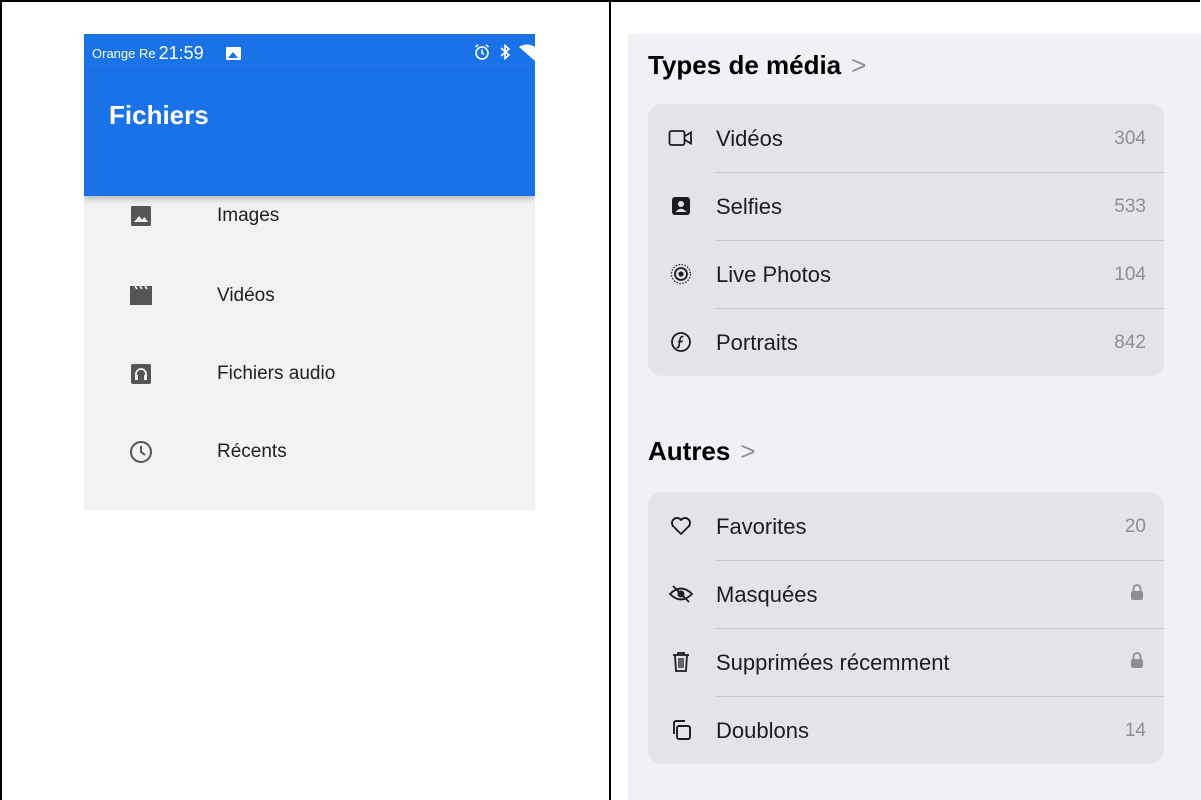 The image size is (1201, 800). Describe the element at coordinates (681, 526) in the screenshot. I see `heart-icon` at that location.